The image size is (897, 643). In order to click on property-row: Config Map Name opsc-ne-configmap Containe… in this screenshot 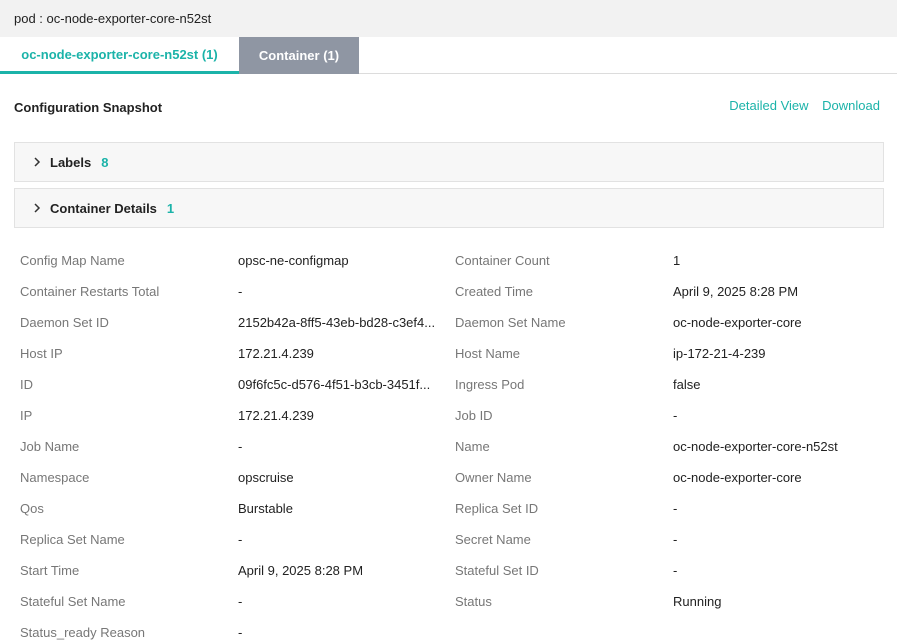, I will do `click(455, 260)`.